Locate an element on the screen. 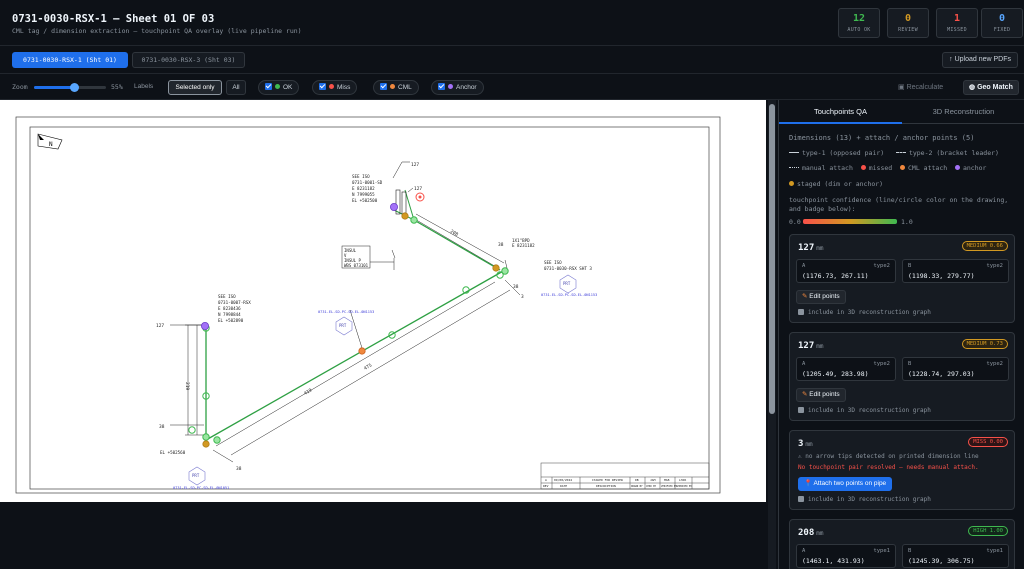 This screenshot has height=569, width=1024. svg-text: 0731-0007-RSX is located at coordinates (234, 302).